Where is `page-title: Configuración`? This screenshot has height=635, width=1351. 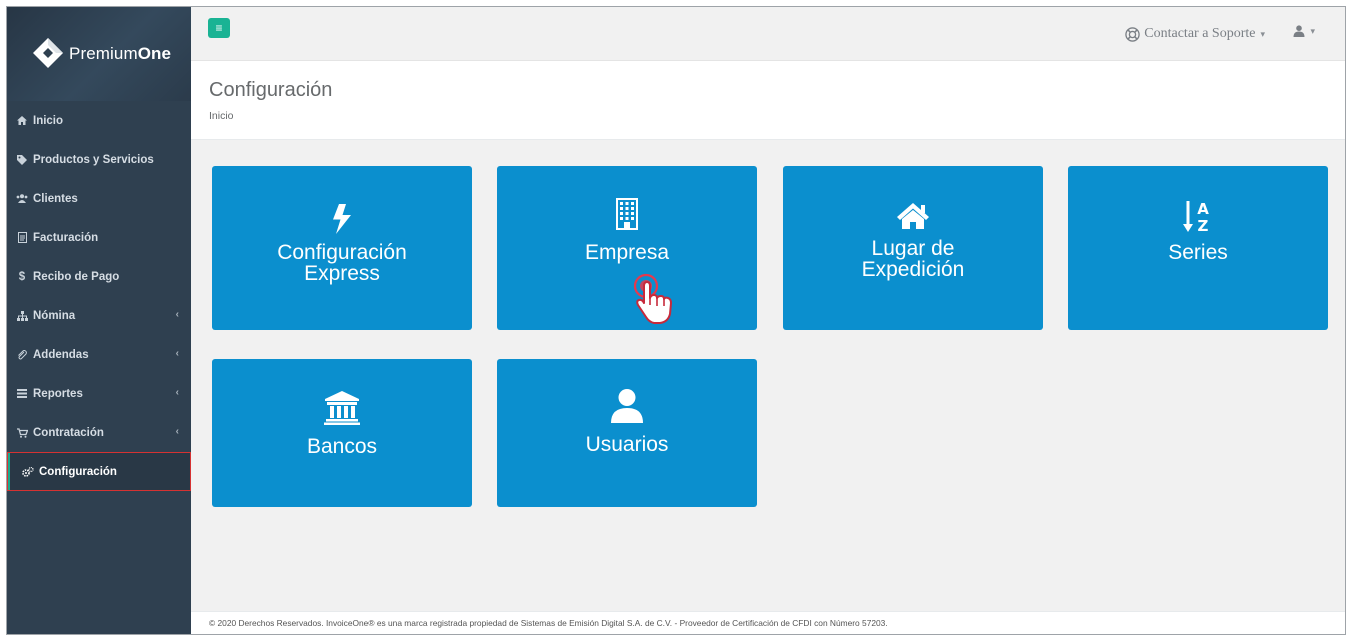 page-title: Configuración is located at coordinates (271, 90).